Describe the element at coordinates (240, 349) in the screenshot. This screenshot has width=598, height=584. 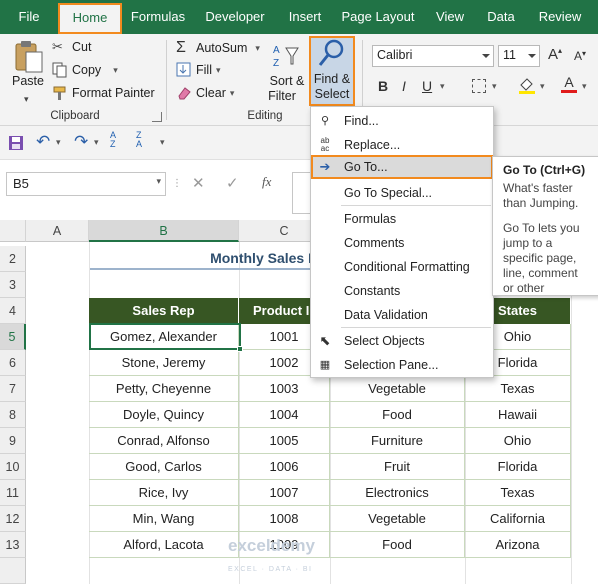
I see `fill-handle` at that location.